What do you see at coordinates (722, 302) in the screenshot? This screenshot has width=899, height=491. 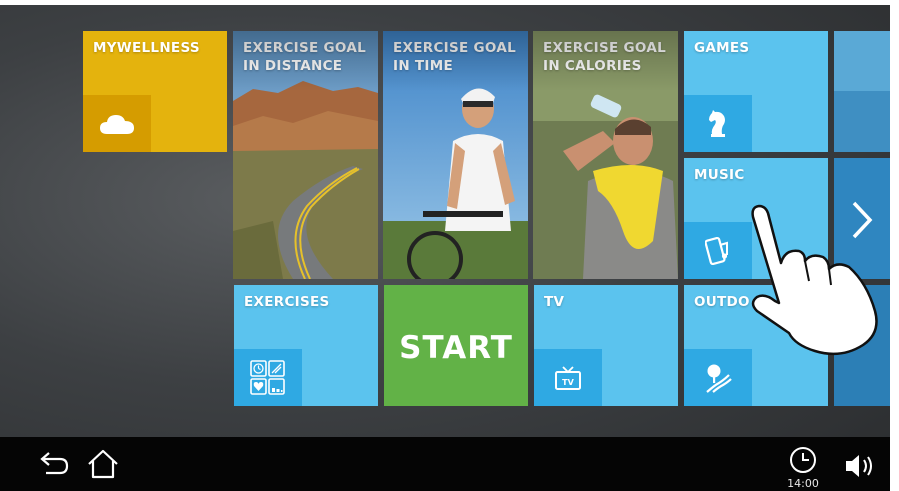 I see `tile-outdoor-title: OUTDO` at bounding box center [722, 302].